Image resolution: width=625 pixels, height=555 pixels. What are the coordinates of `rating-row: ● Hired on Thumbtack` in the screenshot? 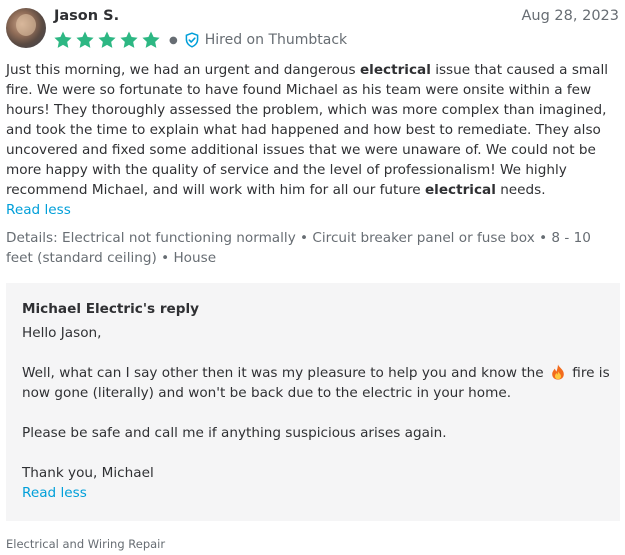 It's located at (200, 40).